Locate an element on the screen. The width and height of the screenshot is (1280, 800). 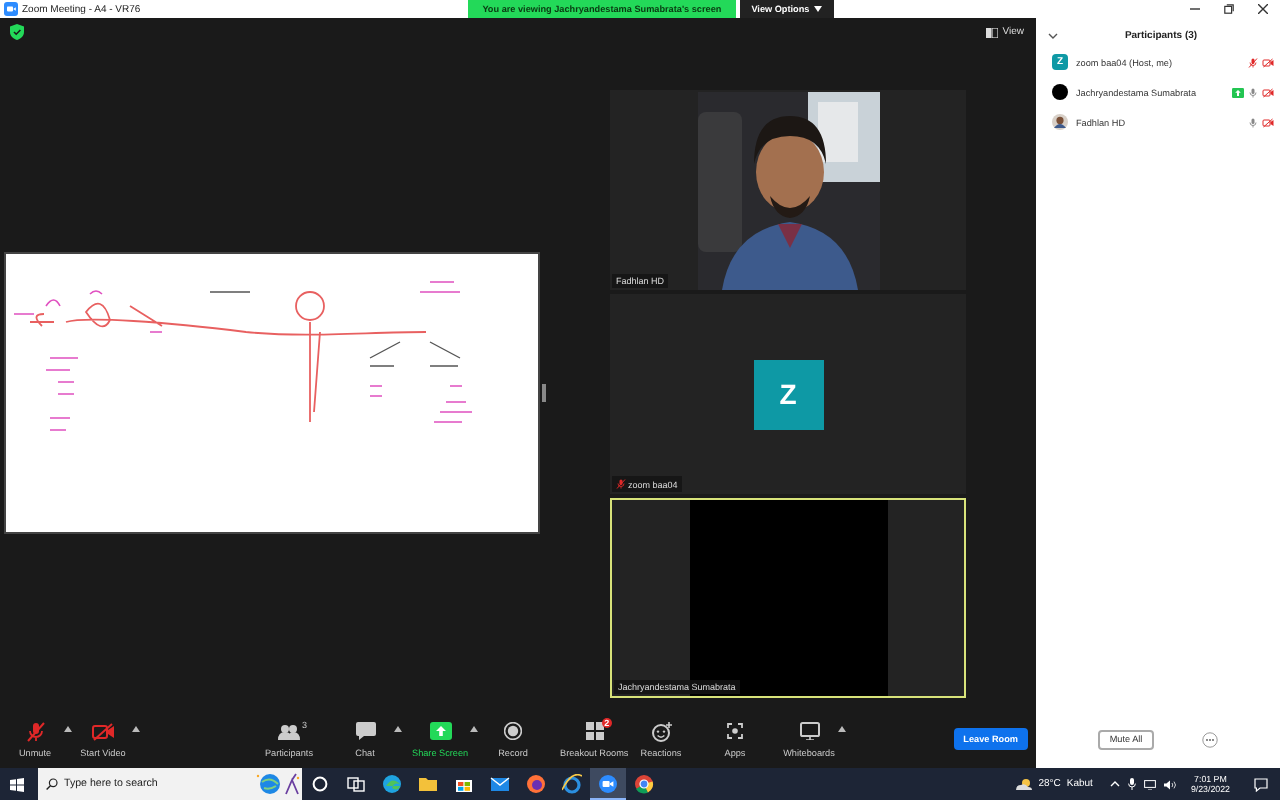
muted-mic-icon is located at coordinates (35, 731).